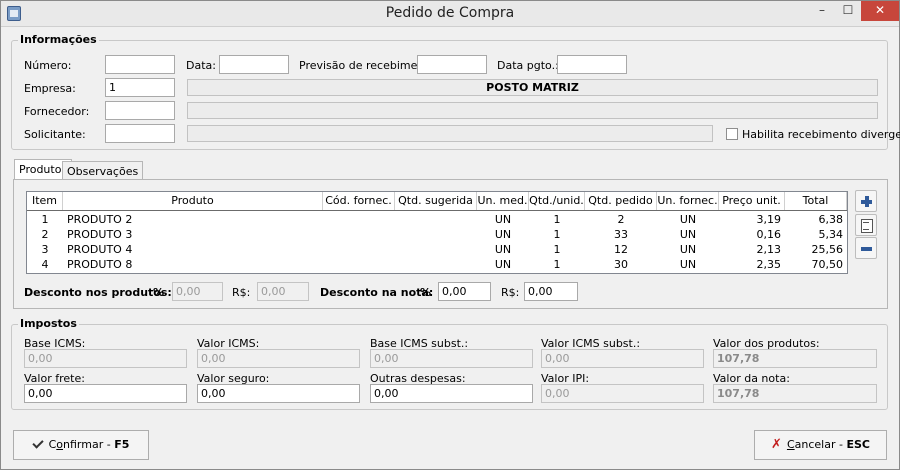 The image size is (900, 470). Describe the element at coordinates (848, 11) in the screenshot. I see `maximize-button: ☐` at that location.